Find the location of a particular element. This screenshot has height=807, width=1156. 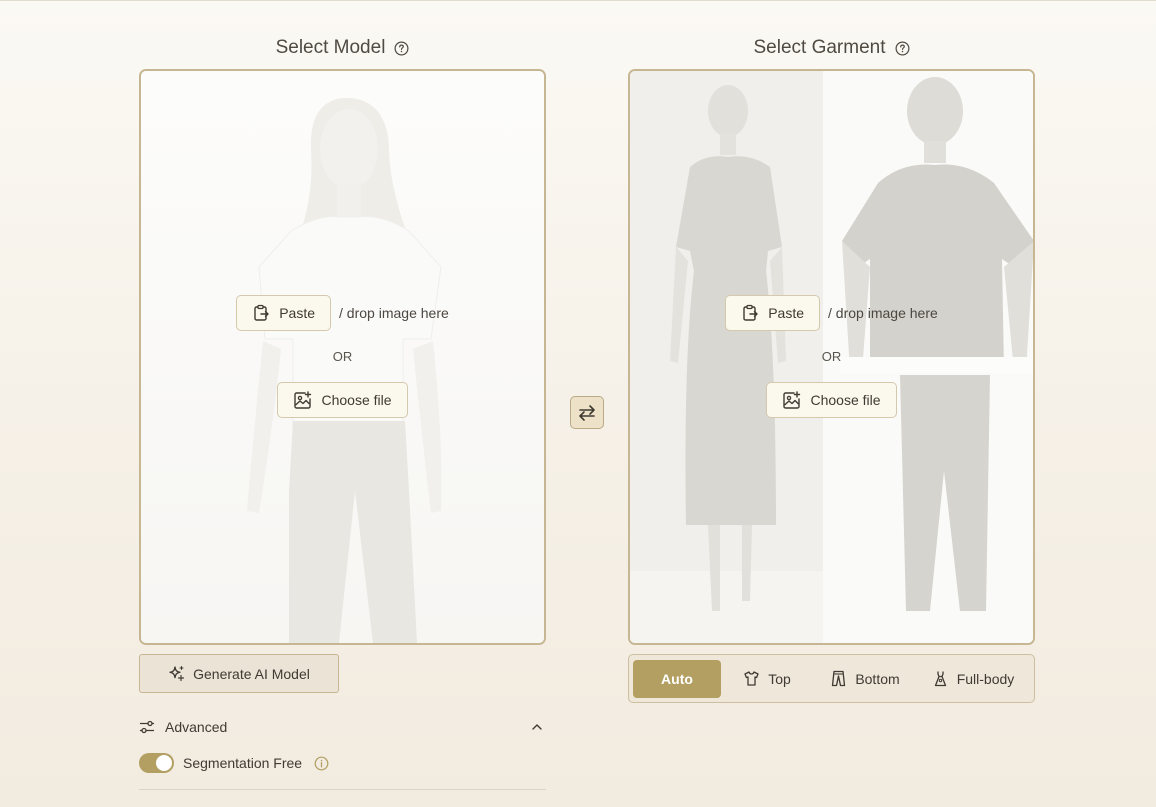

swap-arrows-icon is located at coordinates (587, 412).